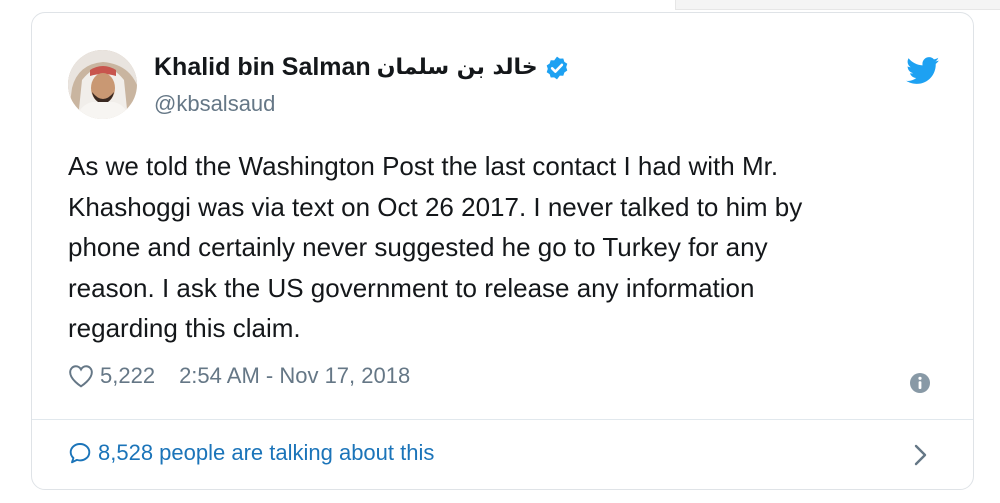  Describe the element at coordinates (80, 453) in the screenshot. I see `speech-bubble-icon` at that location.